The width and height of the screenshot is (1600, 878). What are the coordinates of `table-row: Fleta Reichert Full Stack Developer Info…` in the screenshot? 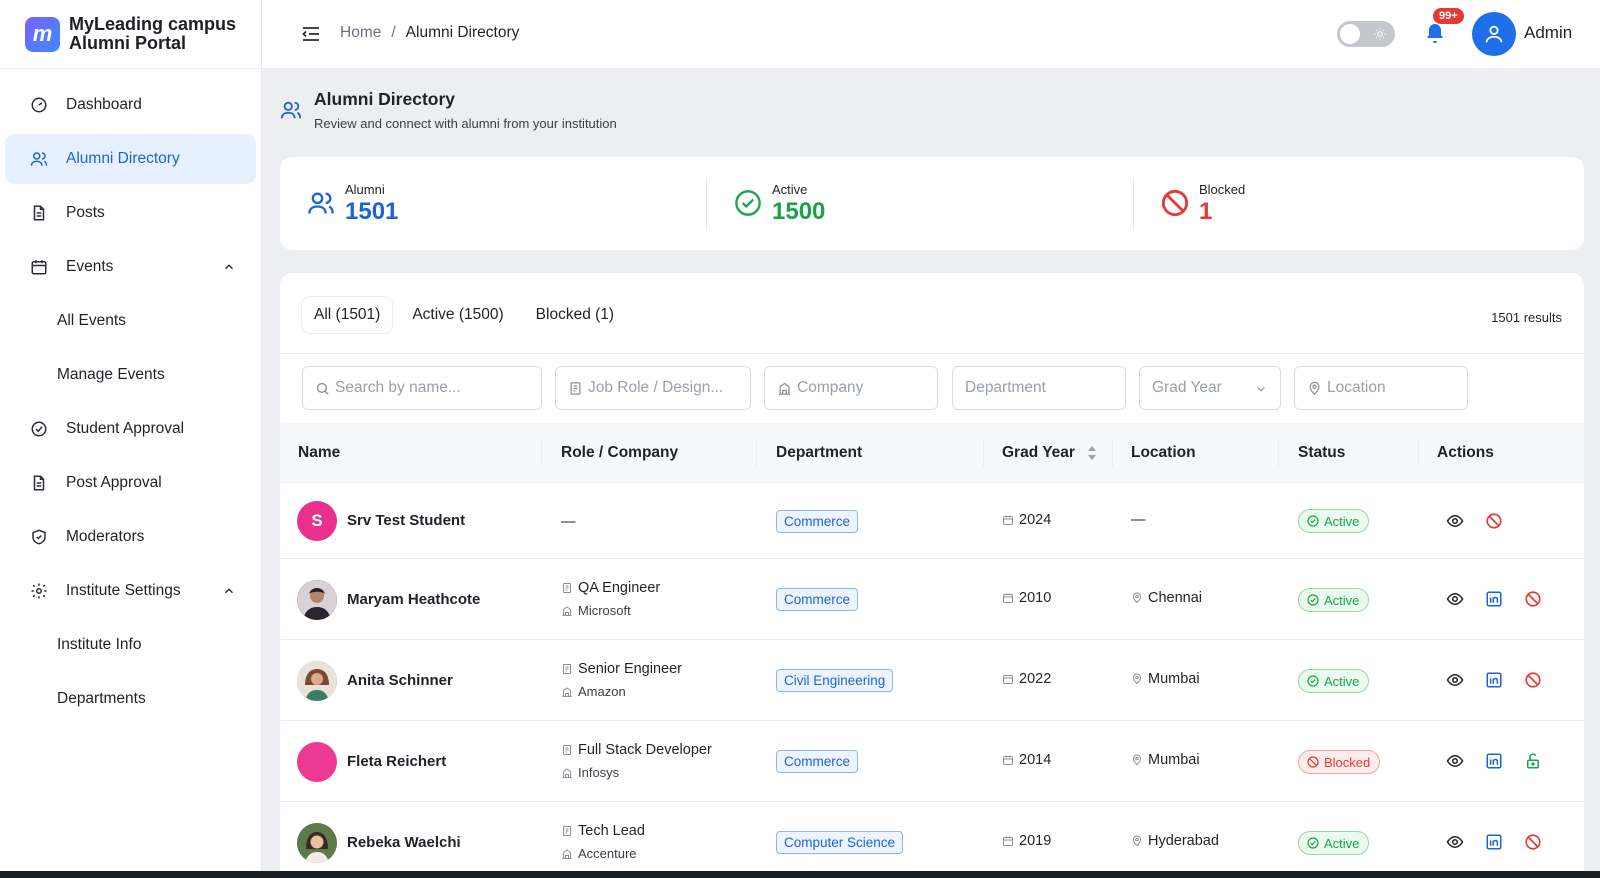 It's located at (932, 762).